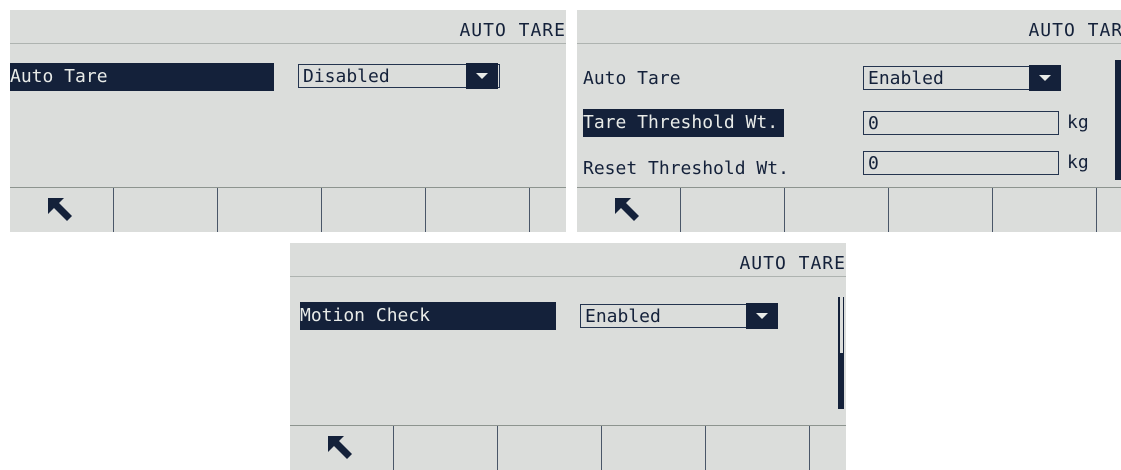 This screenshot has width=1121, height=470. What do you see at coordinates (684, 123) in the screenshot?
I see `tare-threshold-label: Tare Threshold Wt.` at bounding box center [684, 123].